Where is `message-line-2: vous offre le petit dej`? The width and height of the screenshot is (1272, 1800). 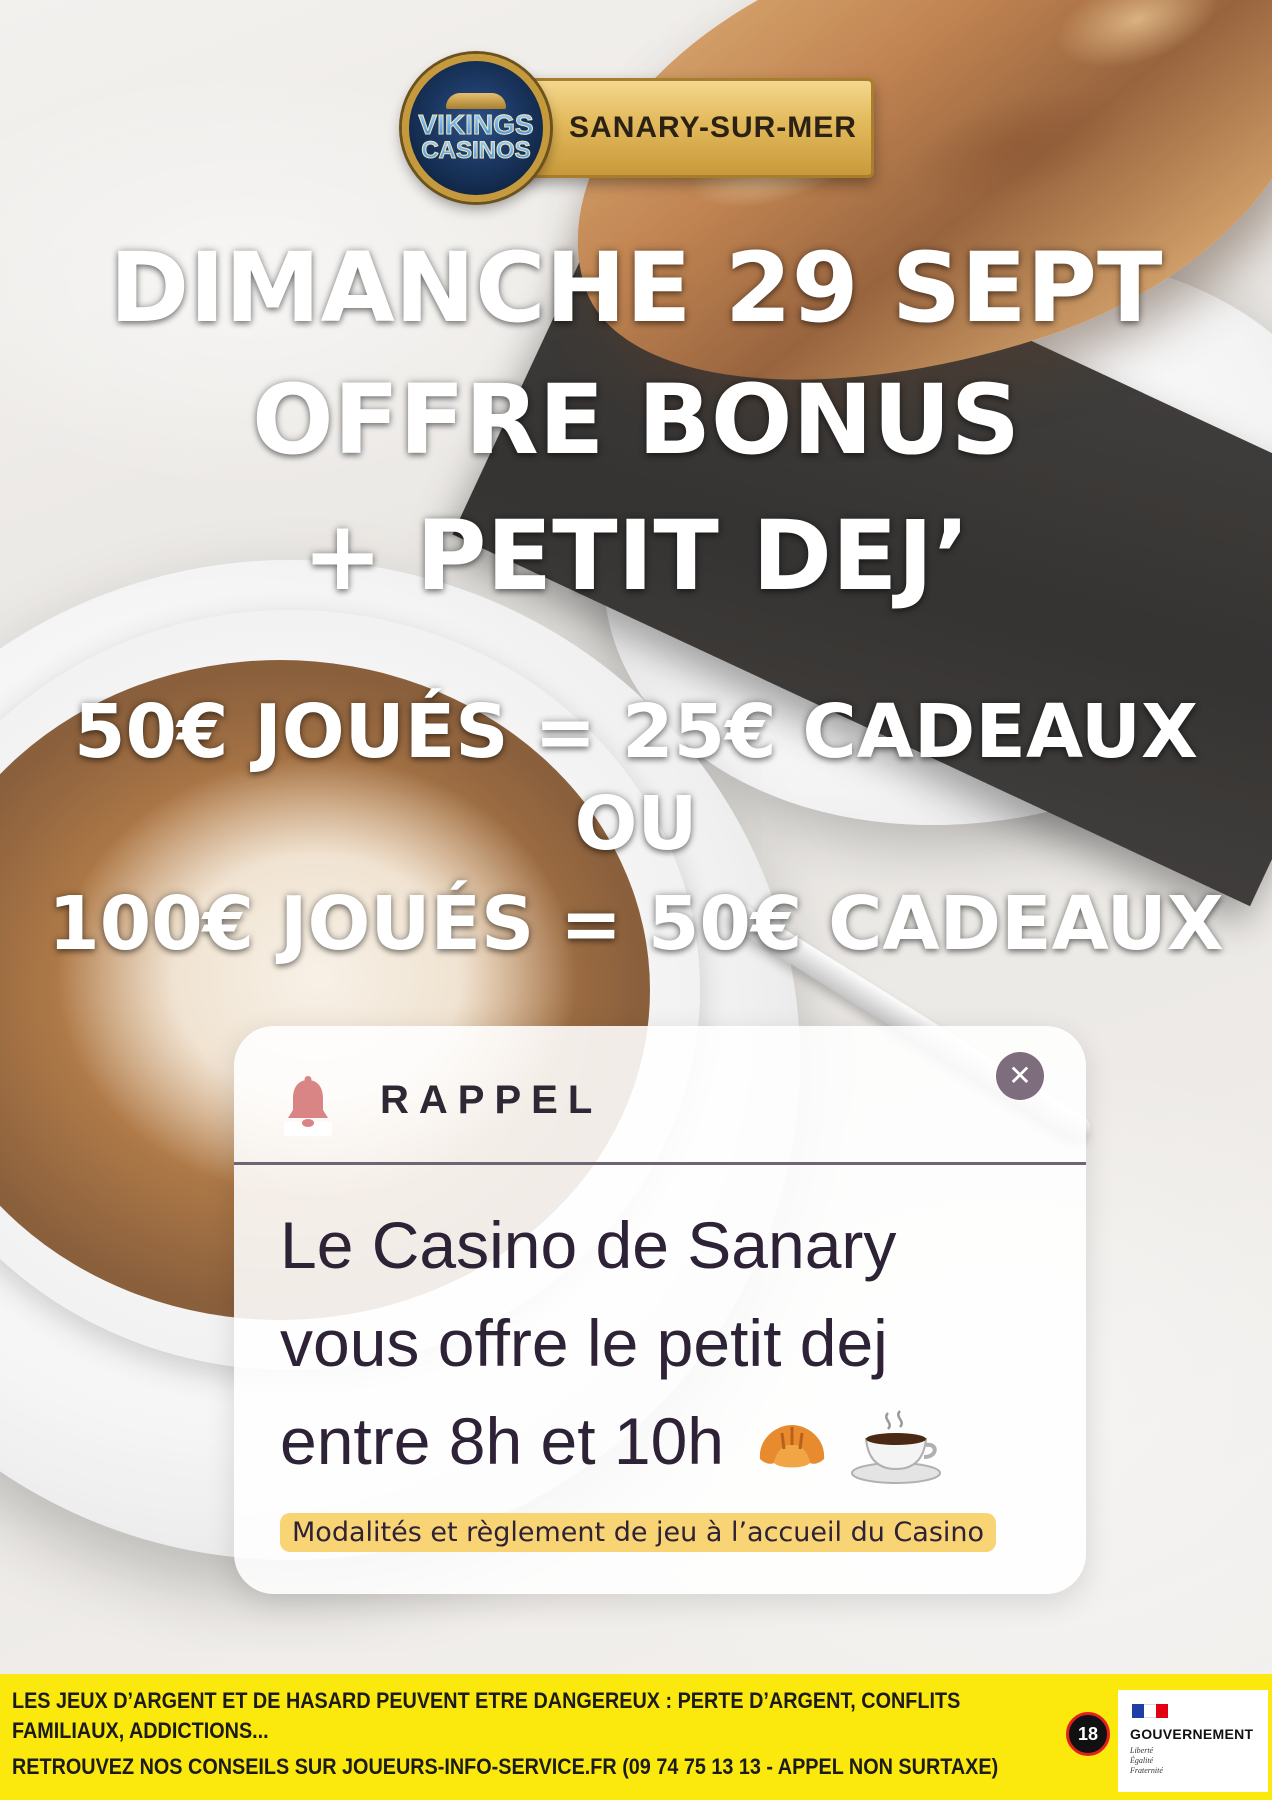 message-line-2: vous offre le petit dej is located at coordinates (584, 1343).